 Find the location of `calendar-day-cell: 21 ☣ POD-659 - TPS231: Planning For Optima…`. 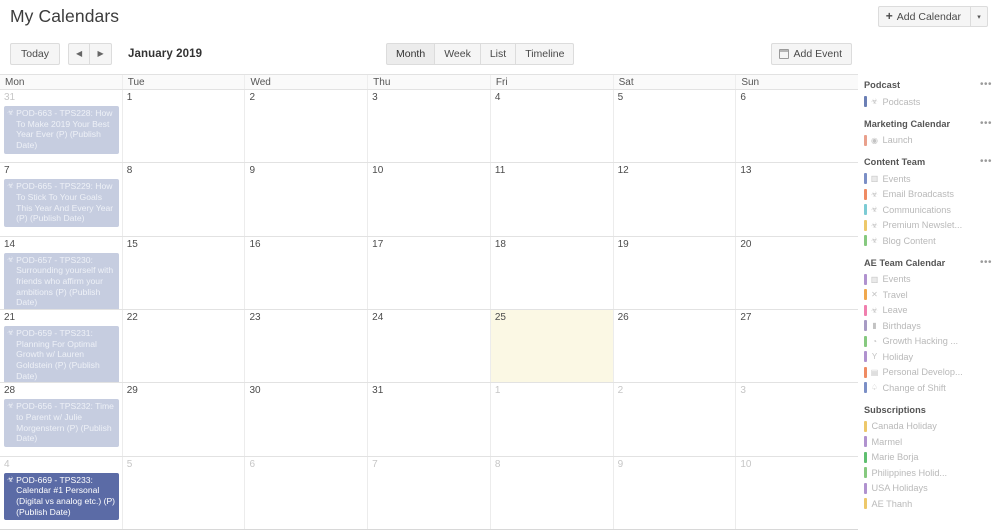

calendar-day-cell: 21 ☣ POD-659 - TPS231: Planning For Optima… is located at coordinates (61, 346).